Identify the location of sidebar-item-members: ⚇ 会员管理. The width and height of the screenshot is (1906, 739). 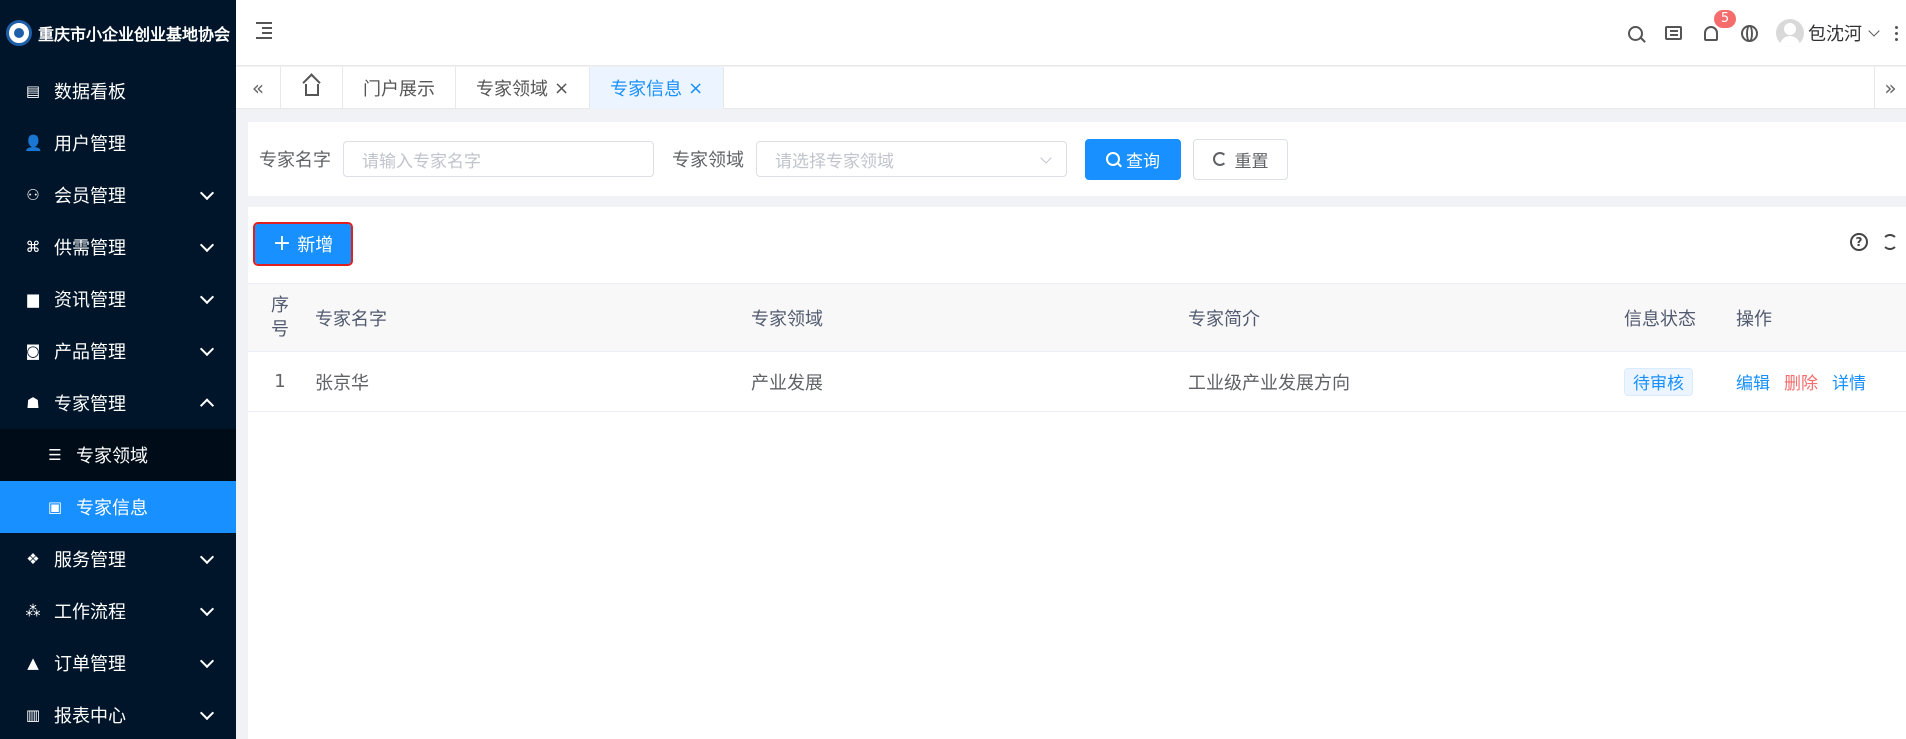
(118, 195).